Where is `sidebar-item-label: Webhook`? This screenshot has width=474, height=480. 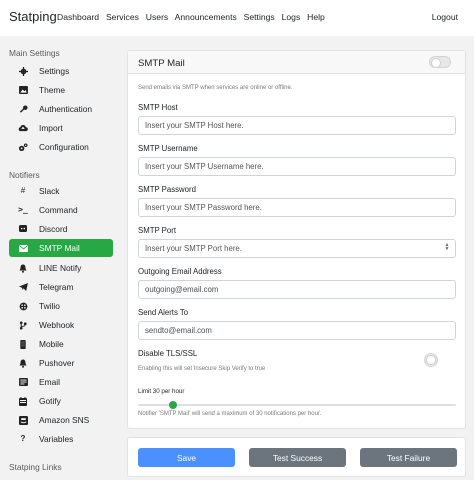
sidebar-item-label: Webhook is located at coordinates (57, 325).